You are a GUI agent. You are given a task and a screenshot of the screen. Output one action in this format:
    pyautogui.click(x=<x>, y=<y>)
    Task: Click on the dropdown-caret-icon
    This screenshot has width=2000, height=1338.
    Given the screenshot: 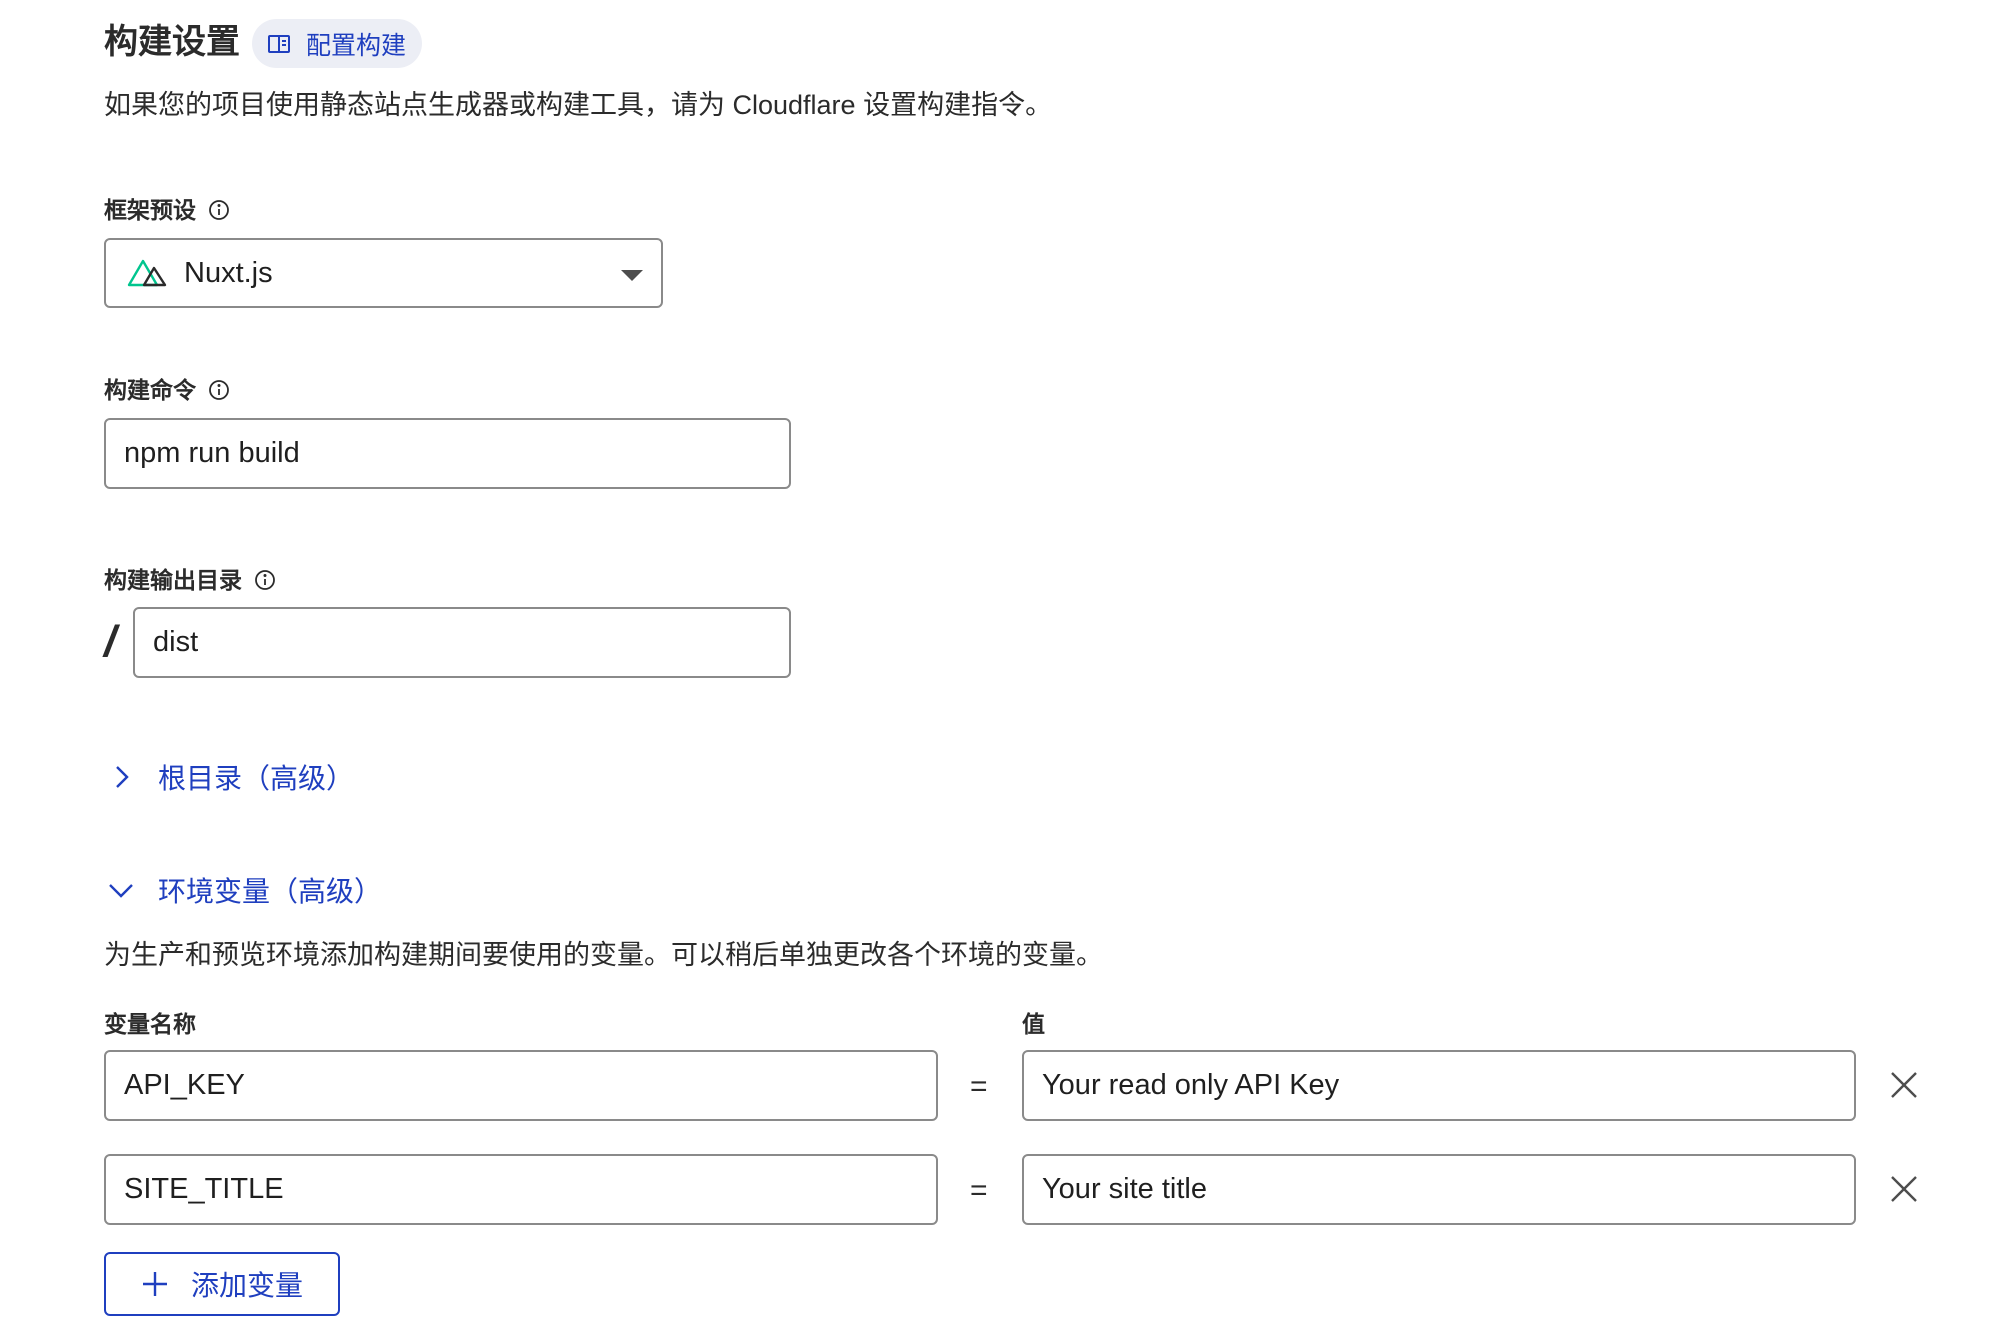 What is the action you would take?
    pyautogui.click(x=632, y=275)
    